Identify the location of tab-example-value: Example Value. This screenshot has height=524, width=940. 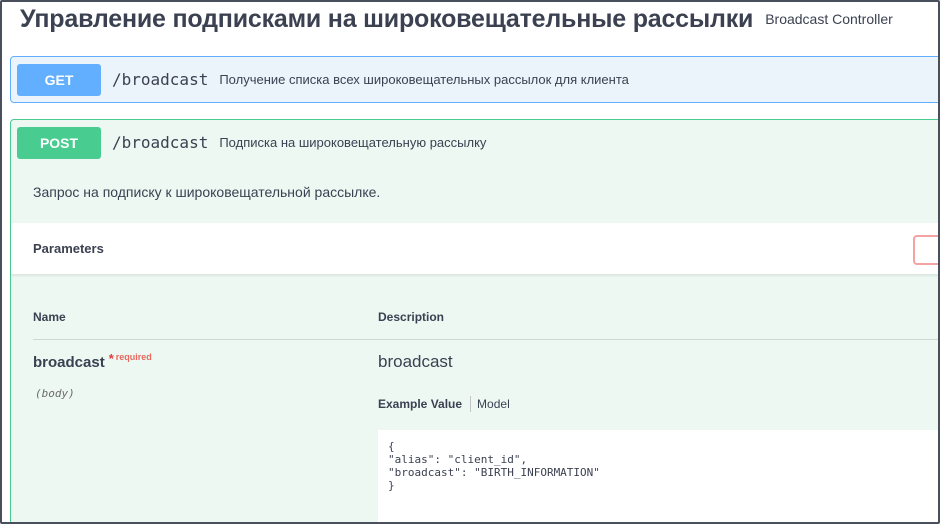
(424, 404).